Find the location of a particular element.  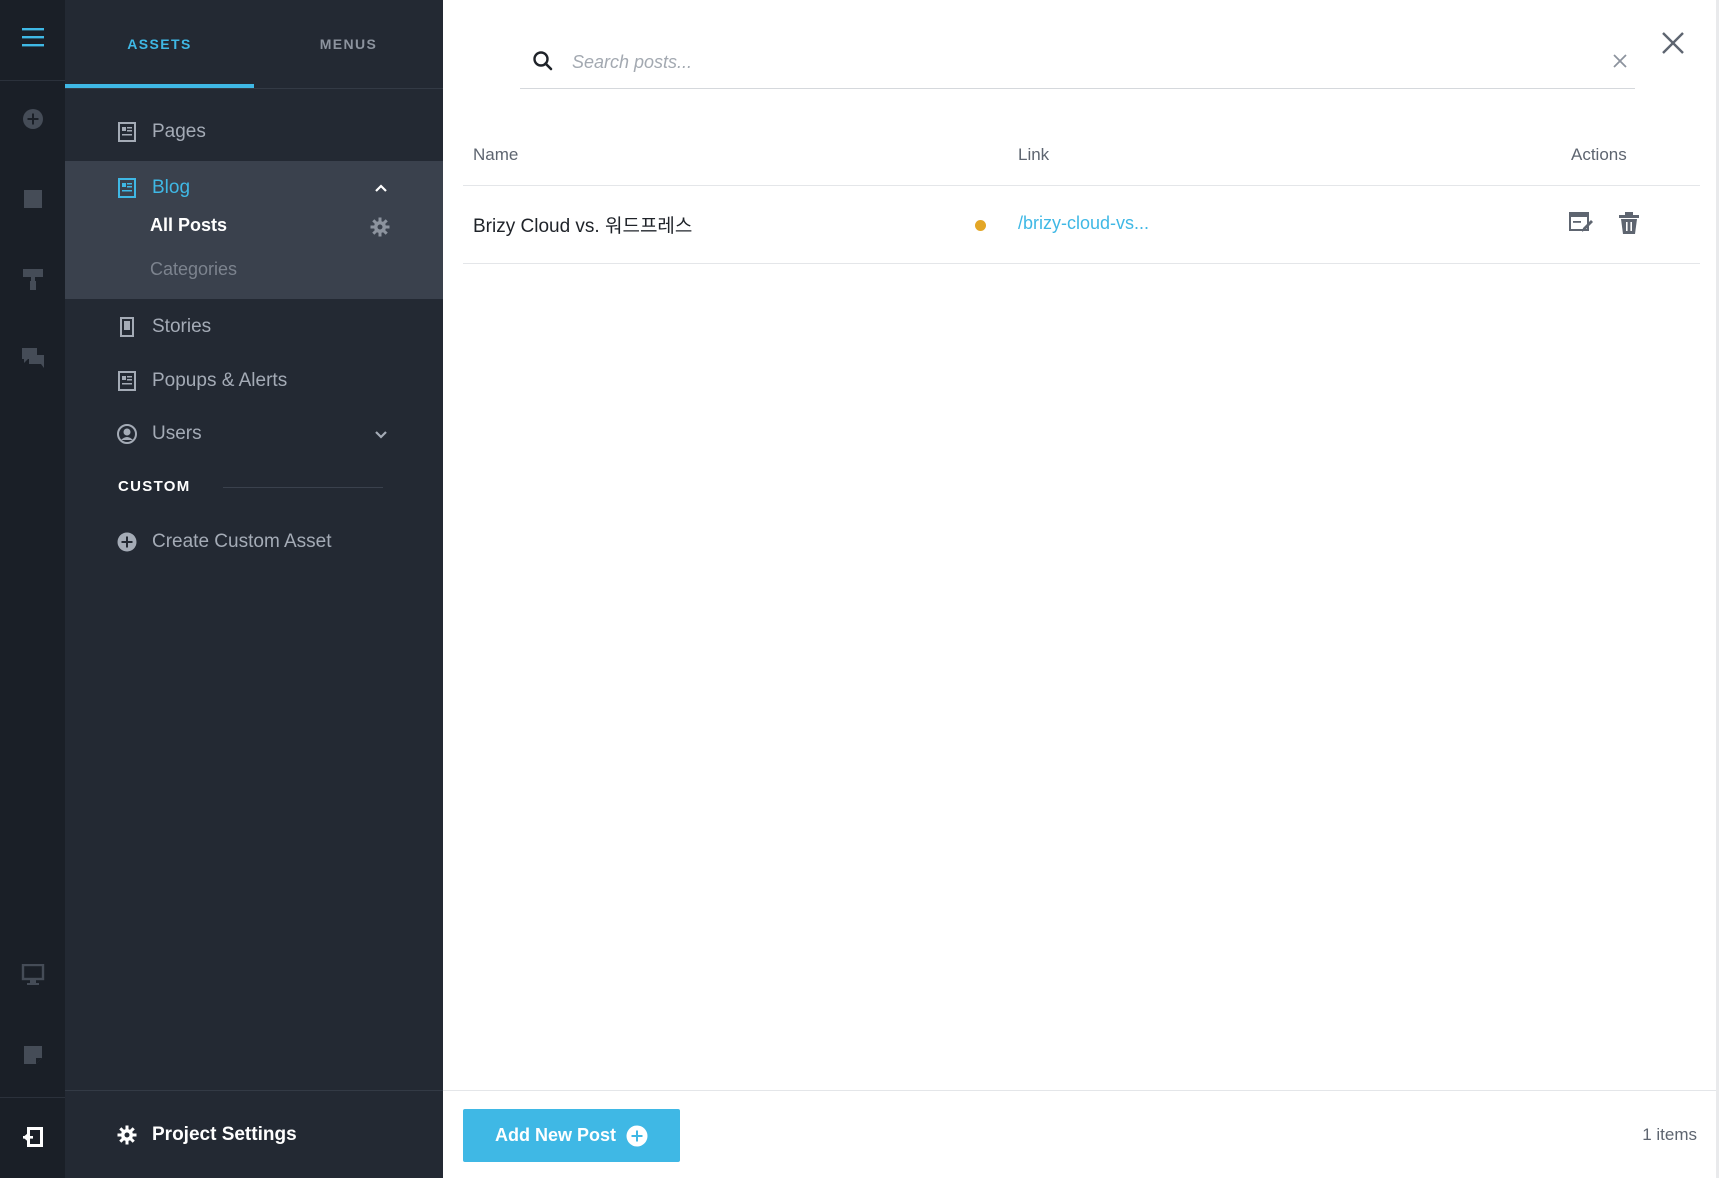

add-new-post-label: Add New Post is located at coordinates (555, 1135).